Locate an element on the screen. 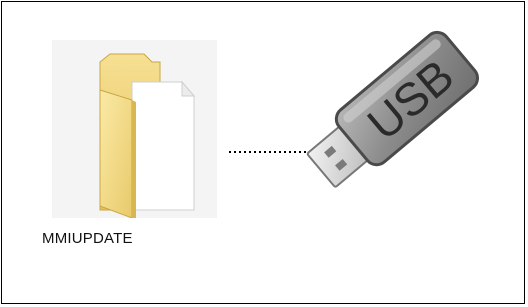 The height and width of the screenshot is (307, 528). folder-icon is located at coordinates (147, 135).